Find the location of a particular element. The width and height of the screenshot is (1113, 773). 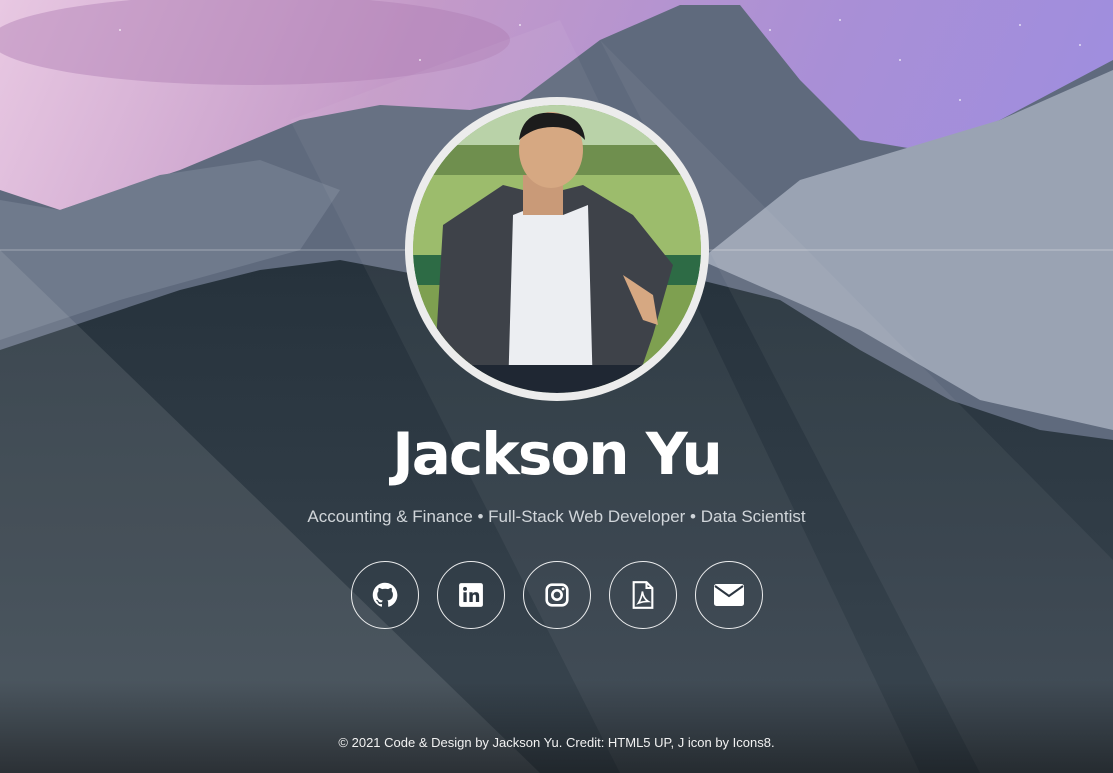

linkedin-link is located at coordinates (470, 595).